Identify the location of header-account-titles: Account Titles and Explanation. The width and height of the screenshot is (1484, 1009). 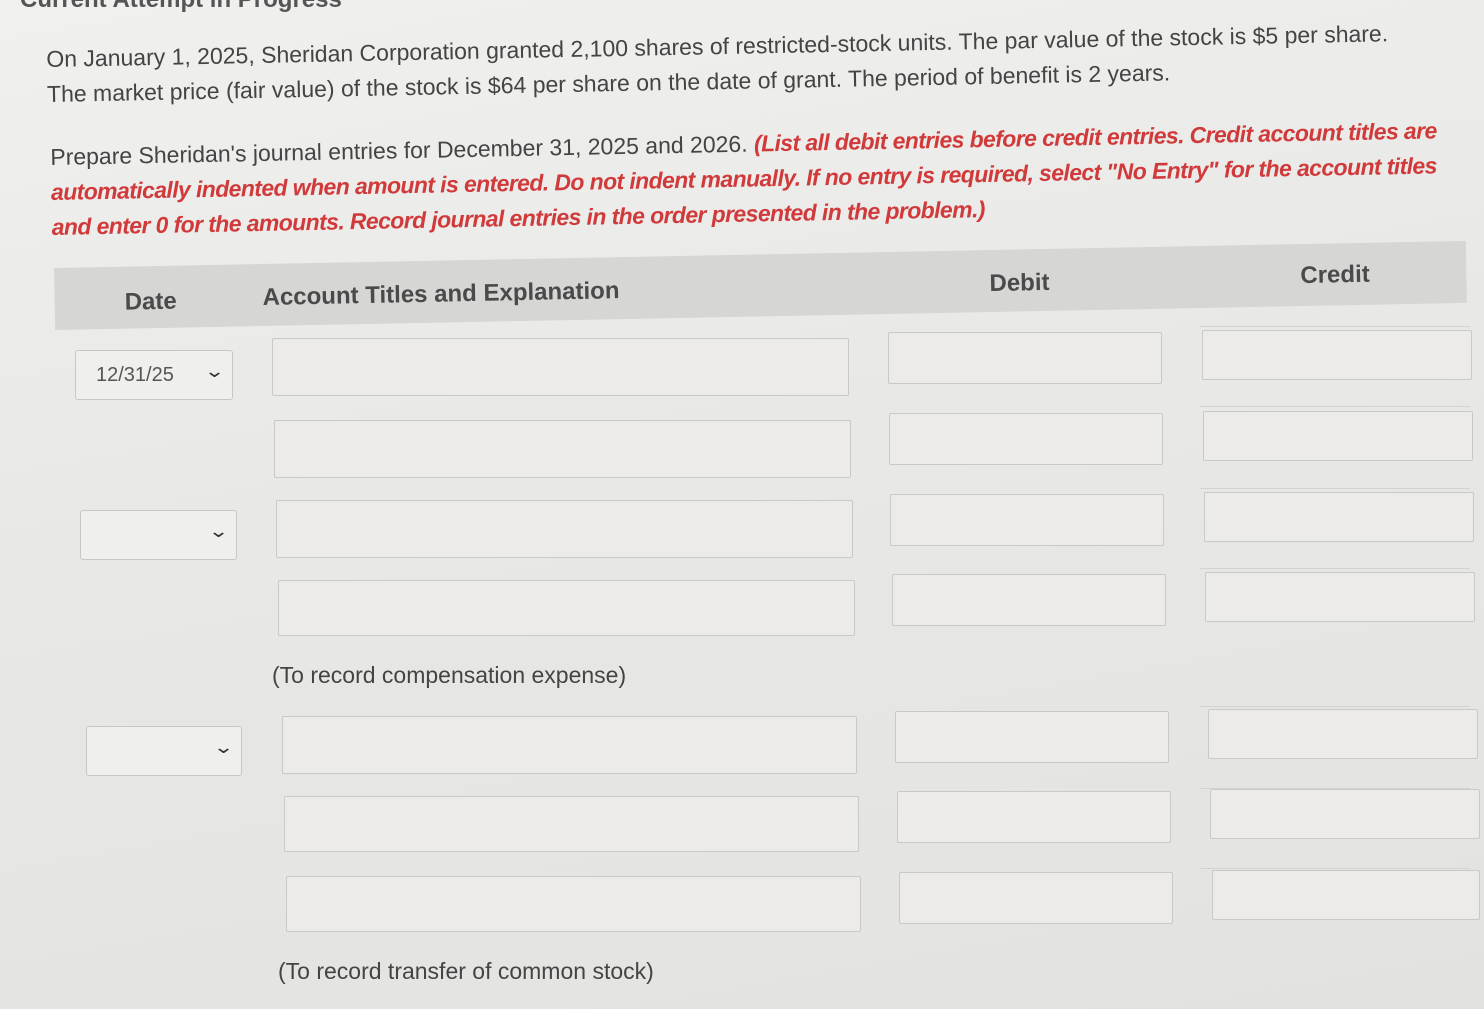
(441, 294).